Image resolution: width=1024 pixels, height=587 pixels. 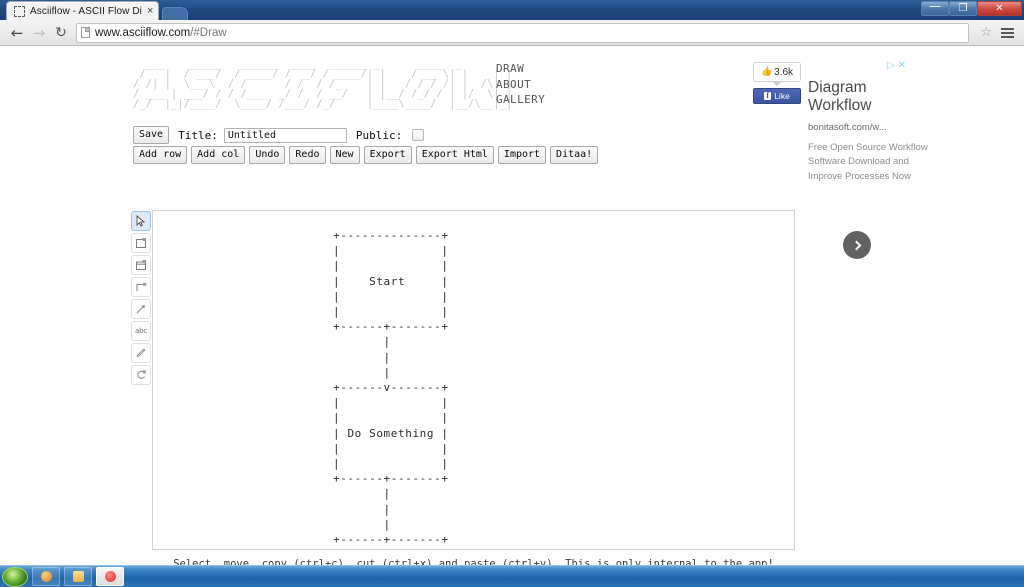 What do you see at coordinates (520, 100) in the screenshot?
I see `nav-item-gallery: GALLERY` at bounding box center [520, 100].